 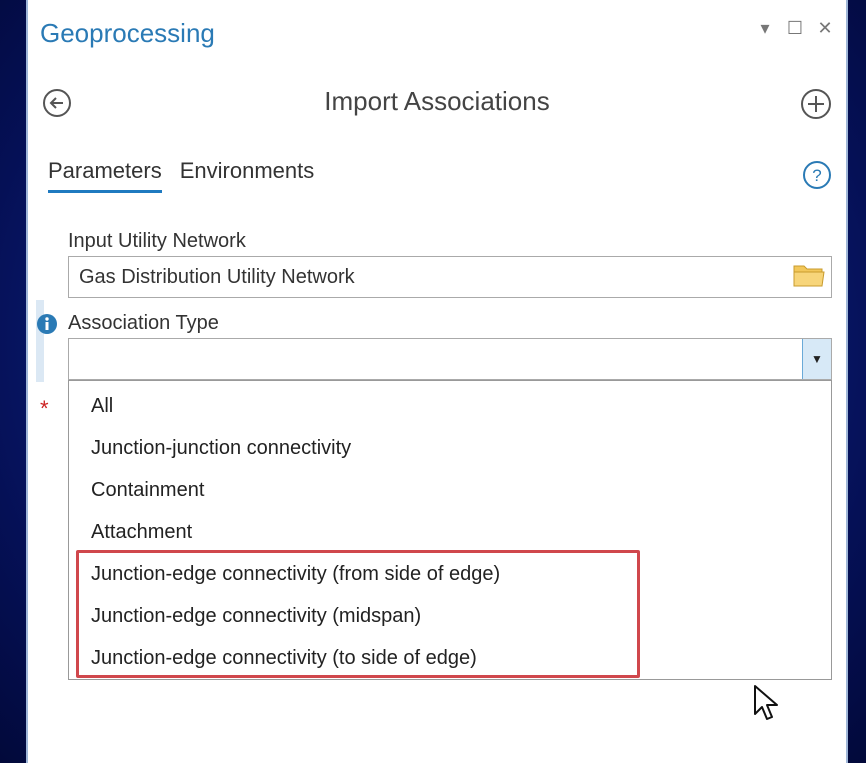 I want to click on mouse-pointer-icon, so click(x=766, y=702).